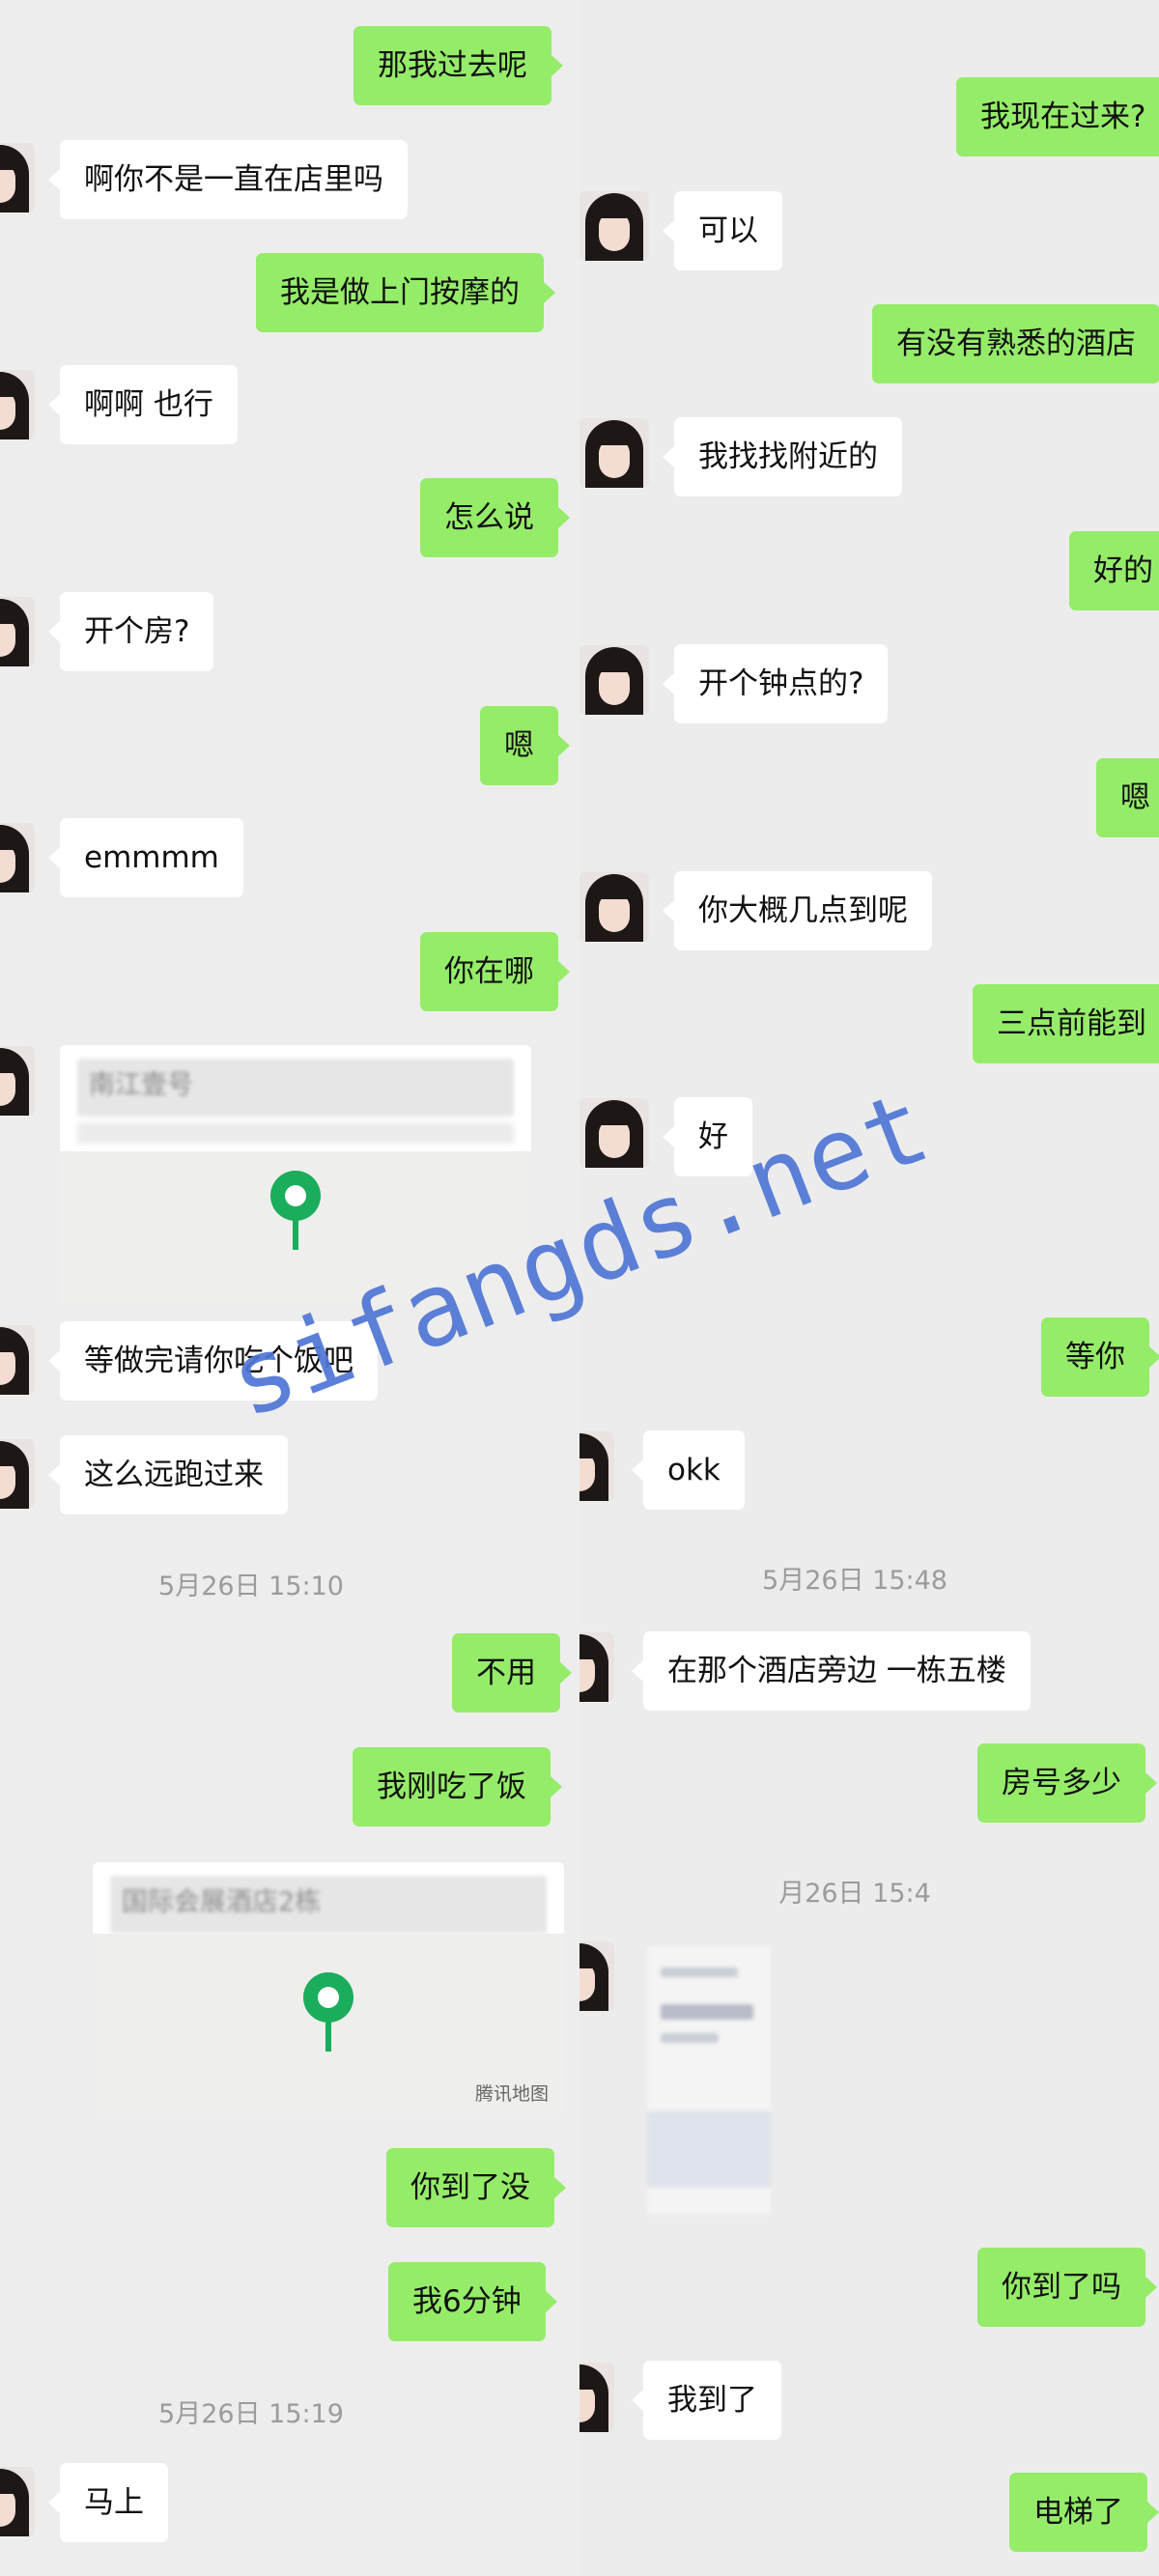 This screenshot has height=2576, width=1159. What do you see at coordinates (512, 2094) in the screenshot?
I see `map-provider-label: 腾讯地图` at bounding box center [512, 2094].